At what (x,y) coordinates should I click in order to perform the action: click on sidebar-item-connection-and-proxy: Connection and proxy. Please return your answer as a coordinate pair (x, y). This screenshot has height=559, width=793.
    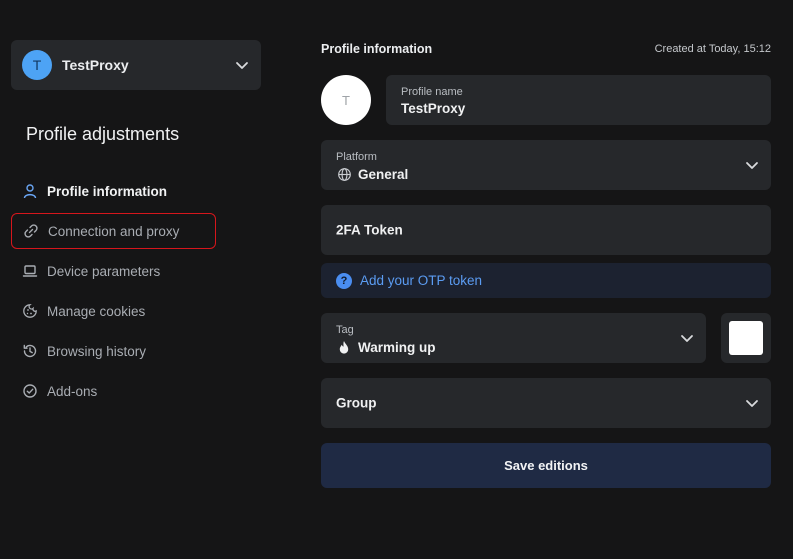
    Looking at the image, I should click on (113, 231).